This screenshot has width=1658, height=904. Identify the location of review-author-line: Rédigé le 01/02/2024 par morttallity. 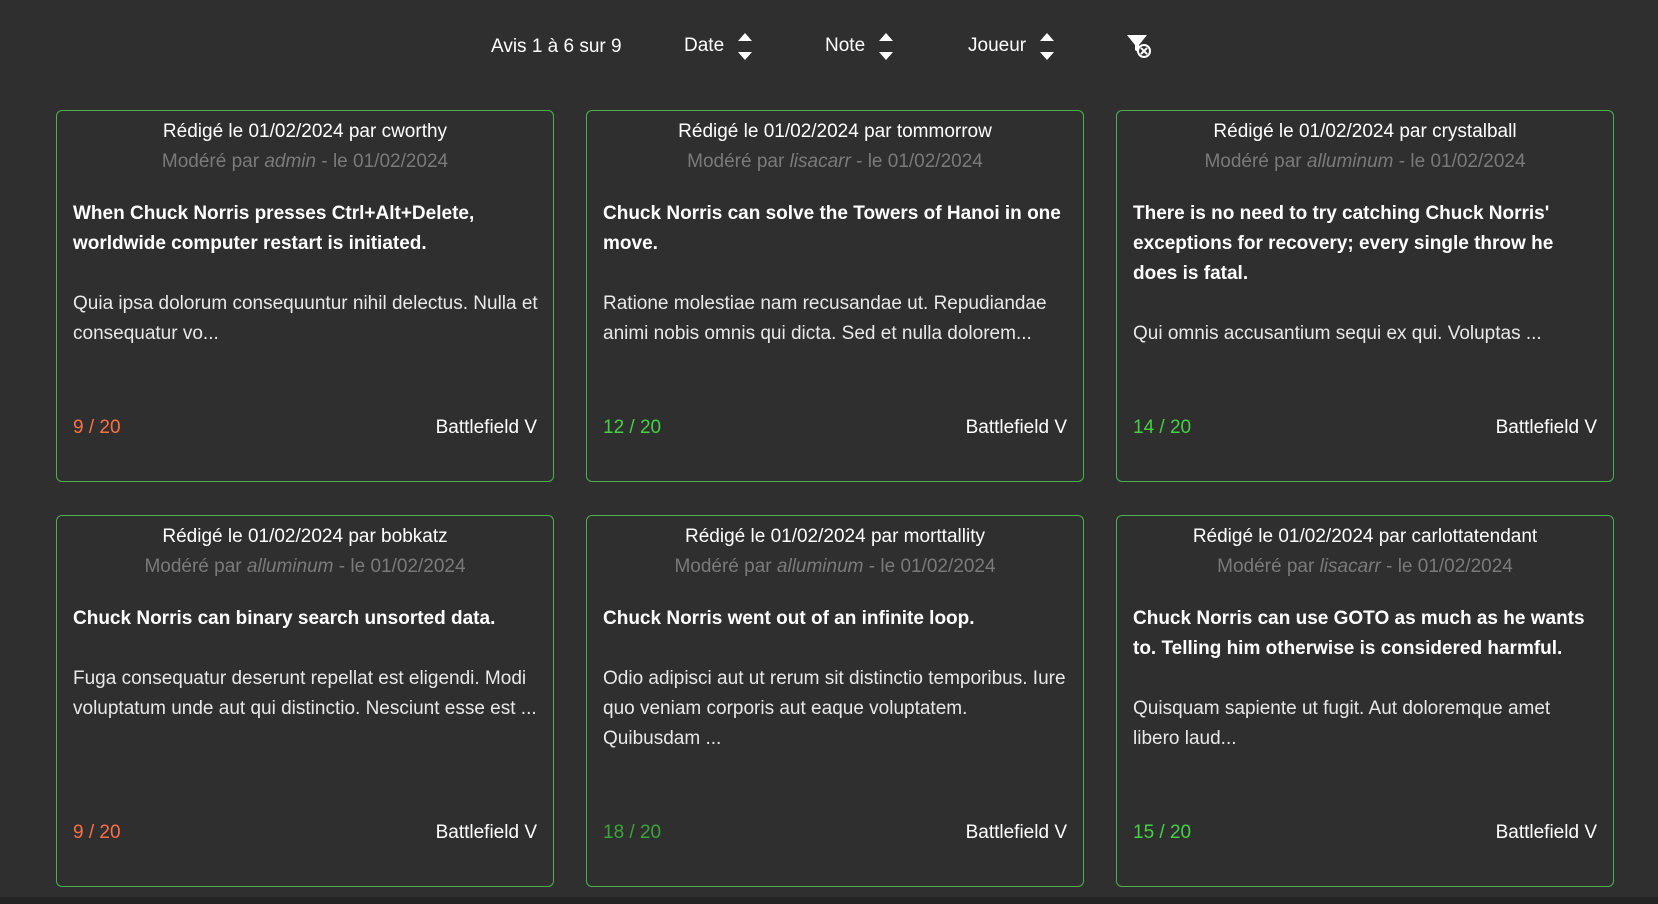
(835, 536).